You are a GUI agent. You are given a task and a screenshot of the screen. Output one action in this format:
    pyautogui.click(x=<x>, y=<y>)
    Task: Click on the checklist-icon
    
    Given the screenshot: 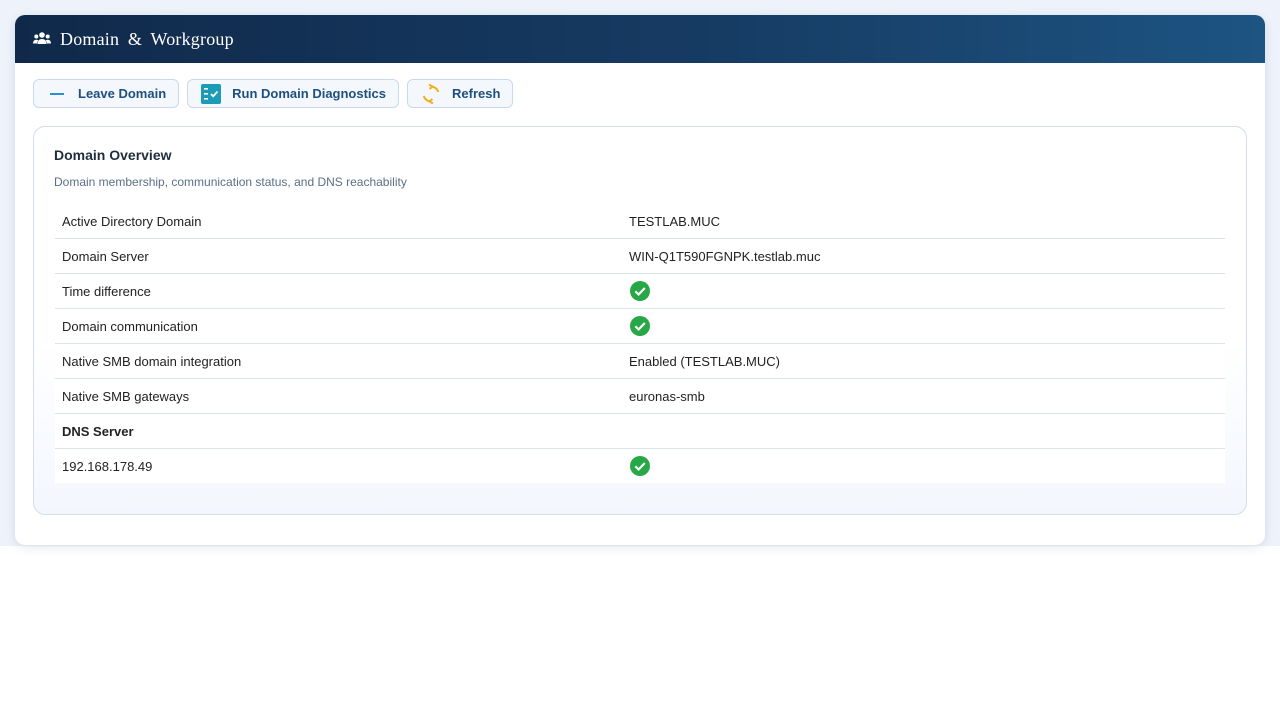 What is the action you would take?
    pyautogui.click(x=211, y=94)
    